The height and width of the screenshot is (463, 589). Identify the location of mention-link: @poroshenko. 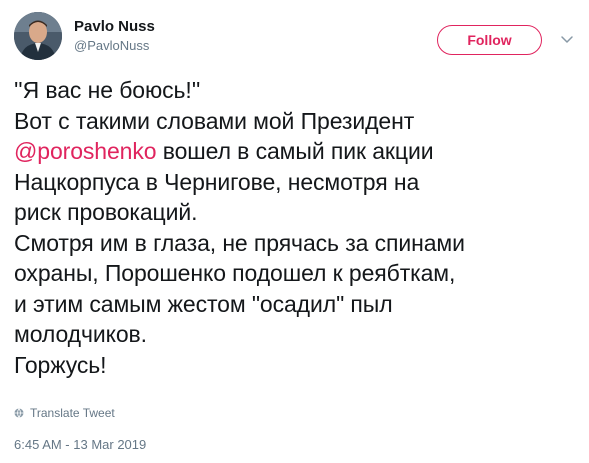
(85, 151).